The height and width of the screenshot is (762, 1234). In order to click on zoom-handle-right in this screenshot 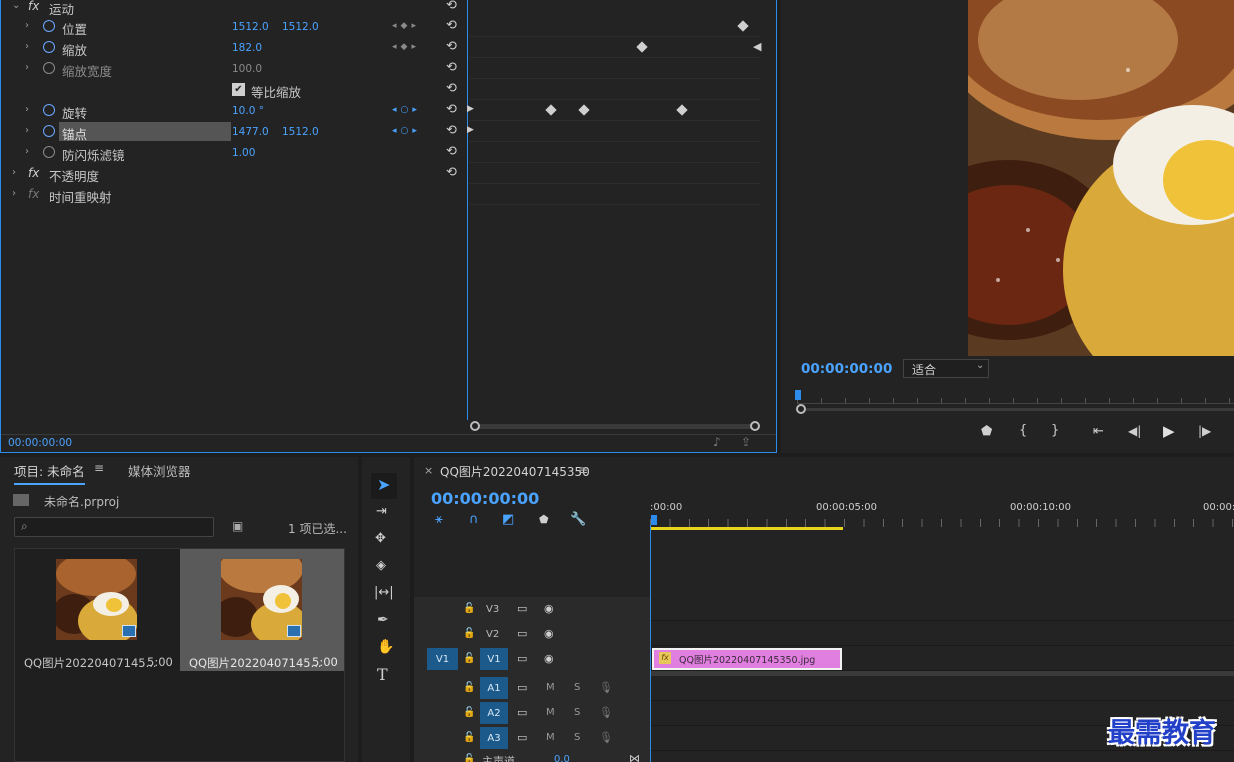, I will do `click(755, 426)`.